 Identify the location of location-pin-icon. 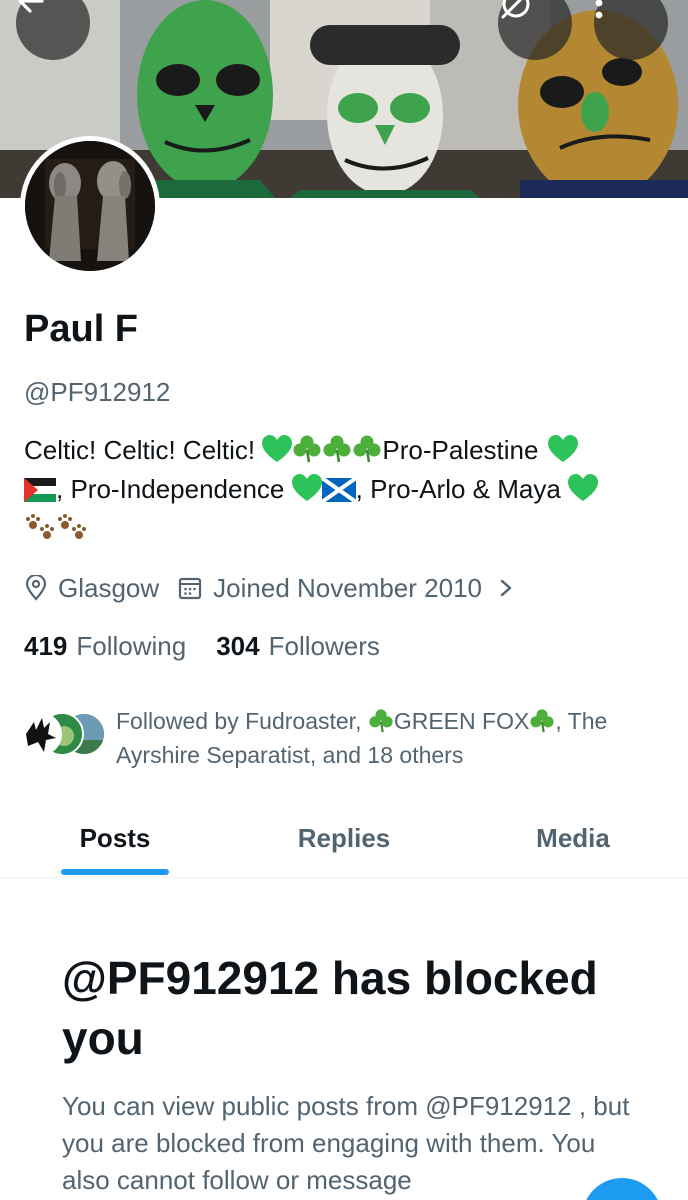
(36, 588).